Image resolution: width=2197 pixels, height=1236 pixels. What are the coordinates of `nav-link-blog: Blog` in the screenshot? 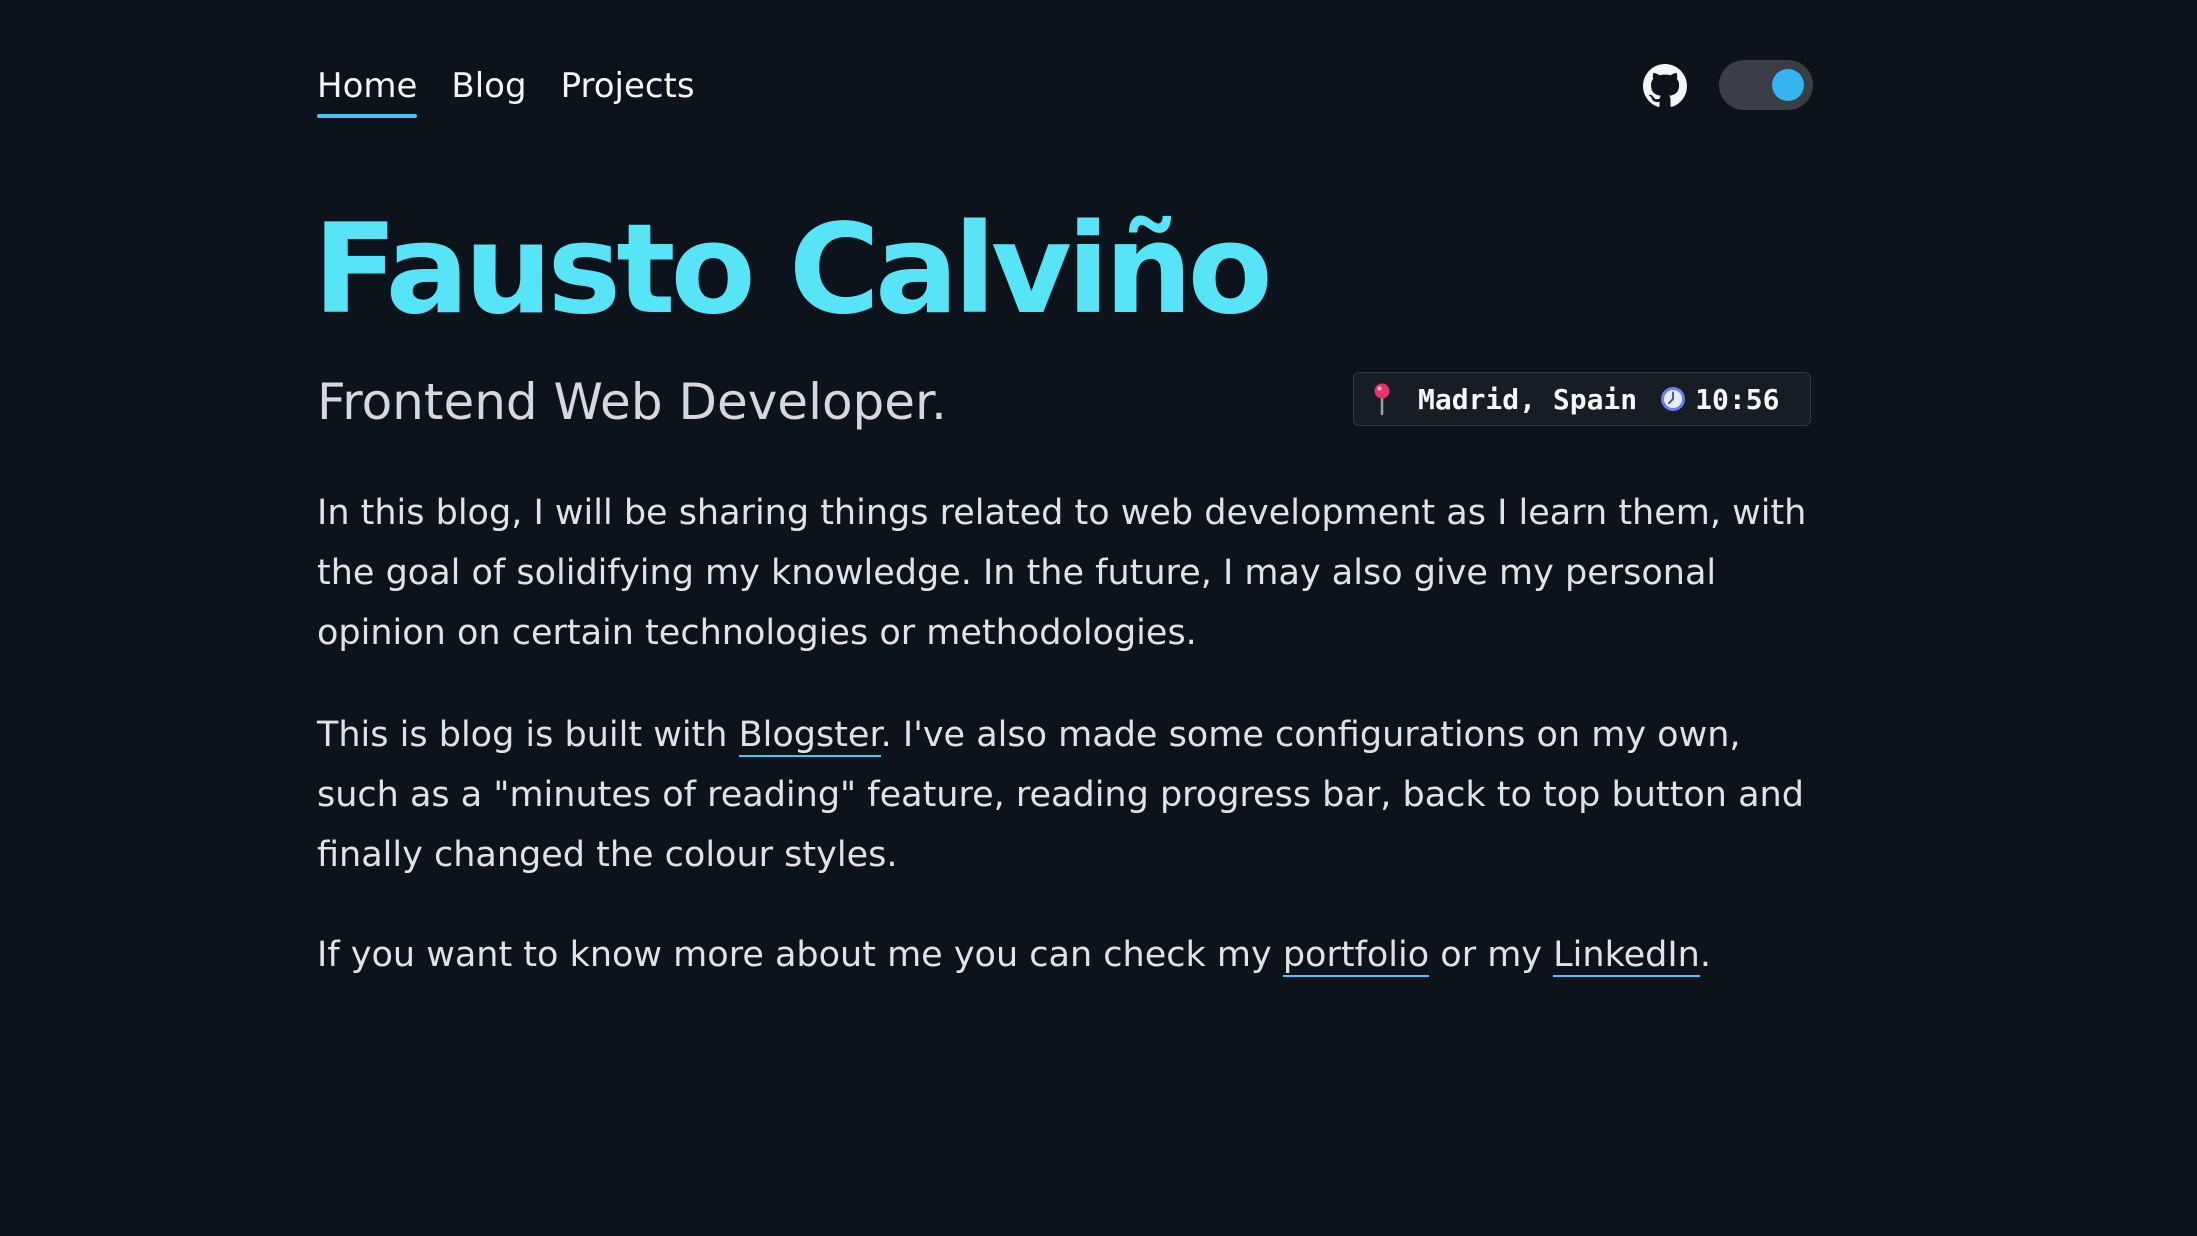 It's located at (488, 86).